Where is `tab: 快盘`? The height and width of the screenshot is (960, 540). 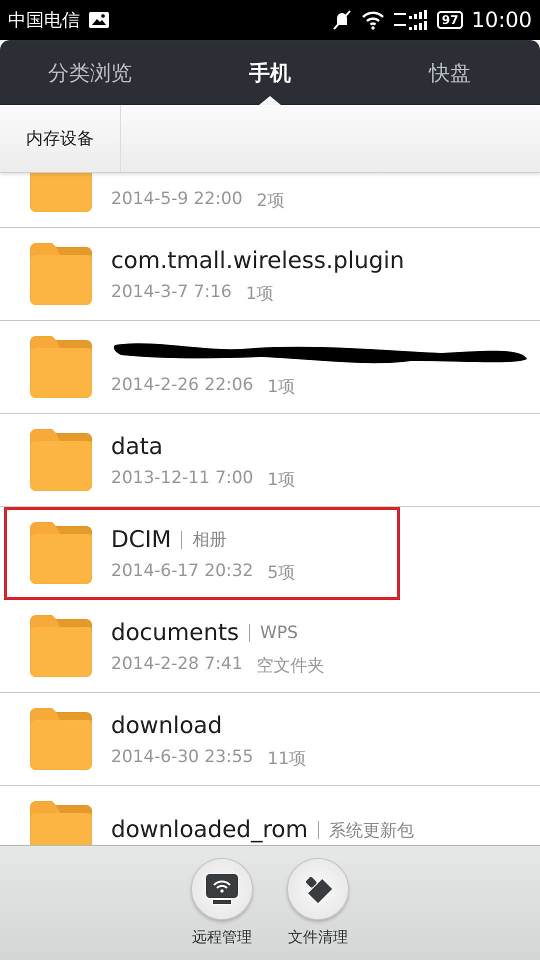
tab: 快盘 is located at coordinates (450, 72).